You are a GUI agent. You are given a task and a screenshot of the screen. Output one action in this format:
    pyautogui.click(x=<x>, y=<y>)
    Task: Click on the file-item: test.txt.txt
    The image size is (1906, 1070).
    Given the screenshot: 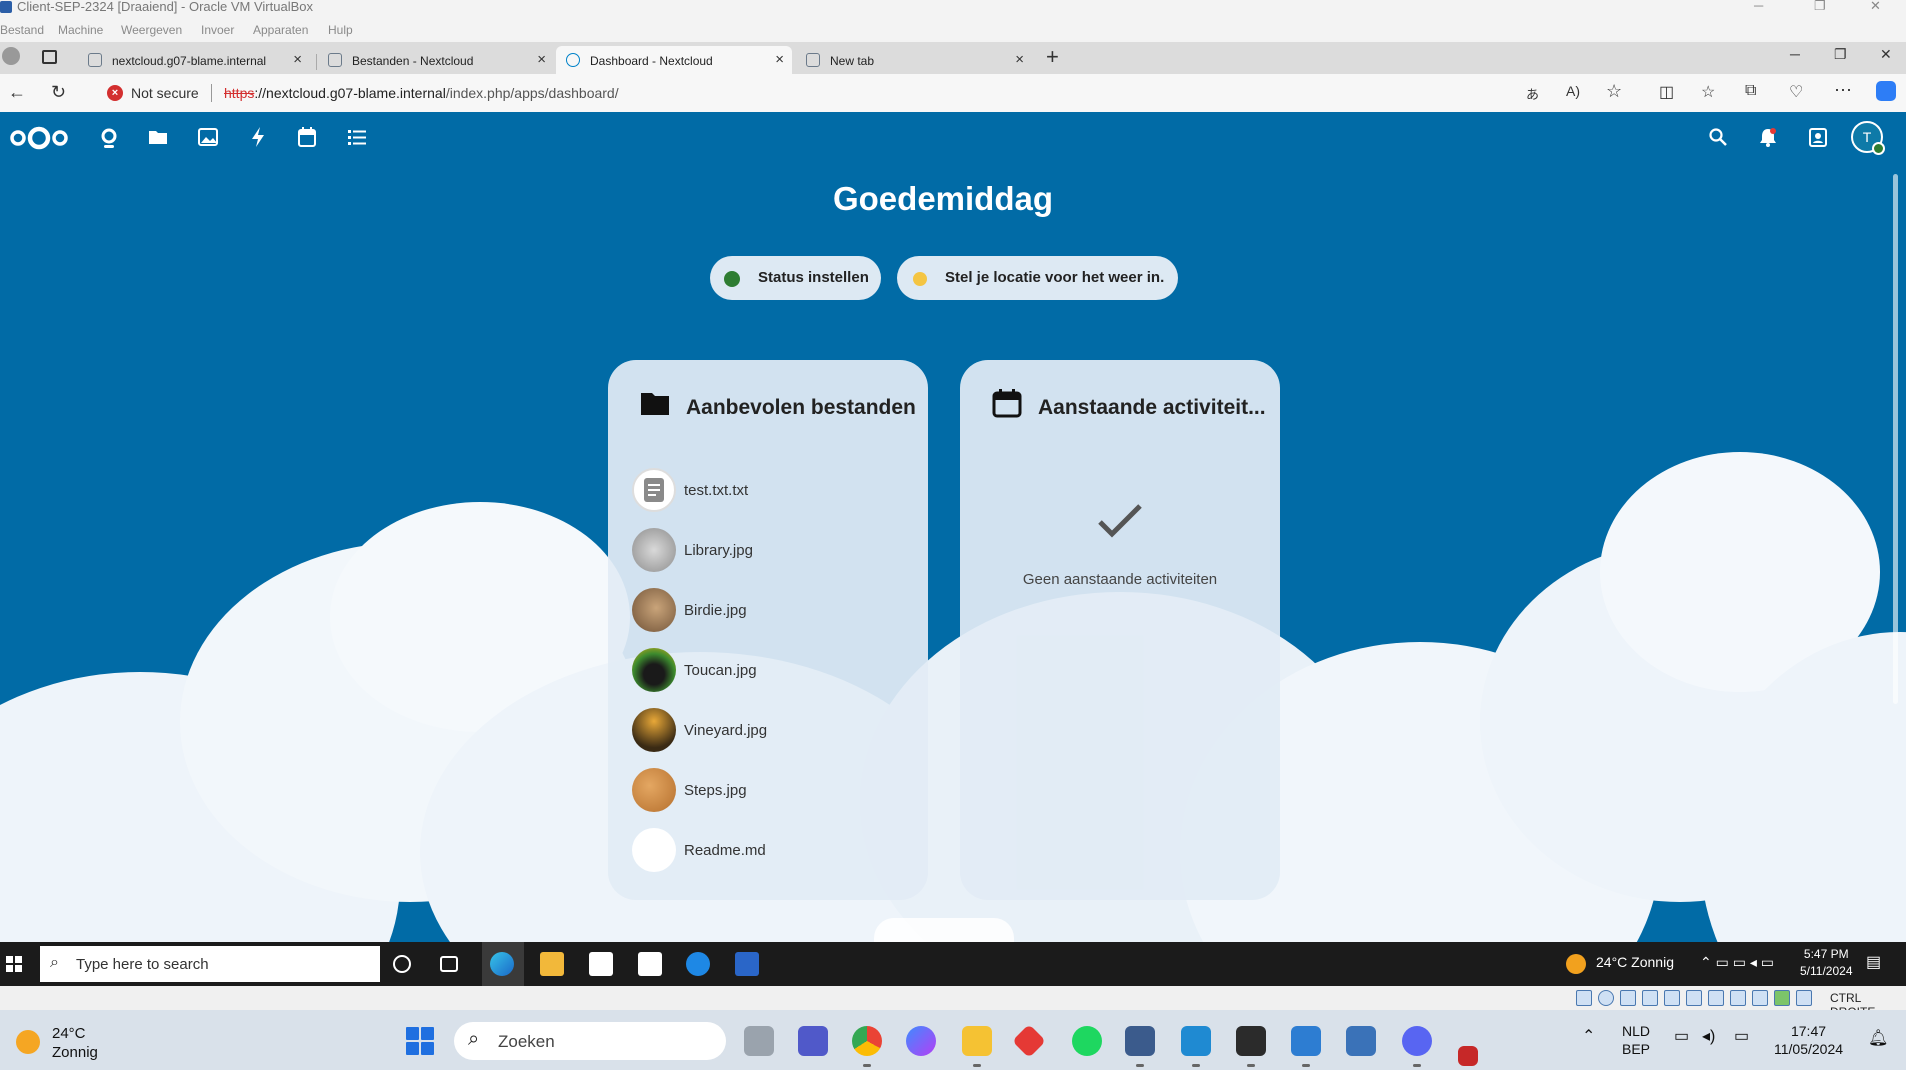 What is the action you would take?
    pyautogui.click(x=772, y=491)
    